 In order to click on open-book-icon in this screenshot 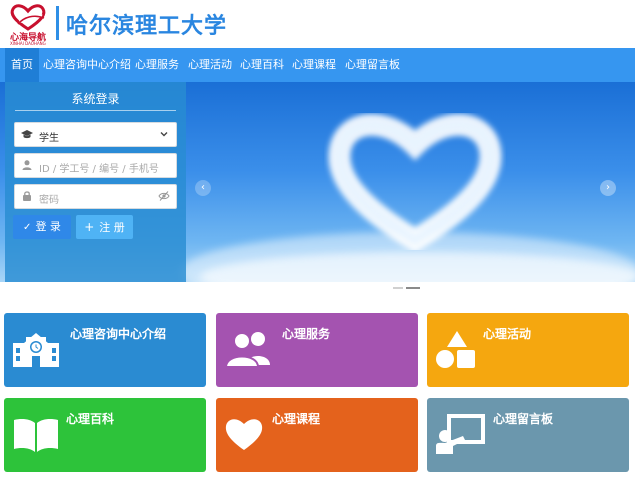, I will do `click(36, 435)`.